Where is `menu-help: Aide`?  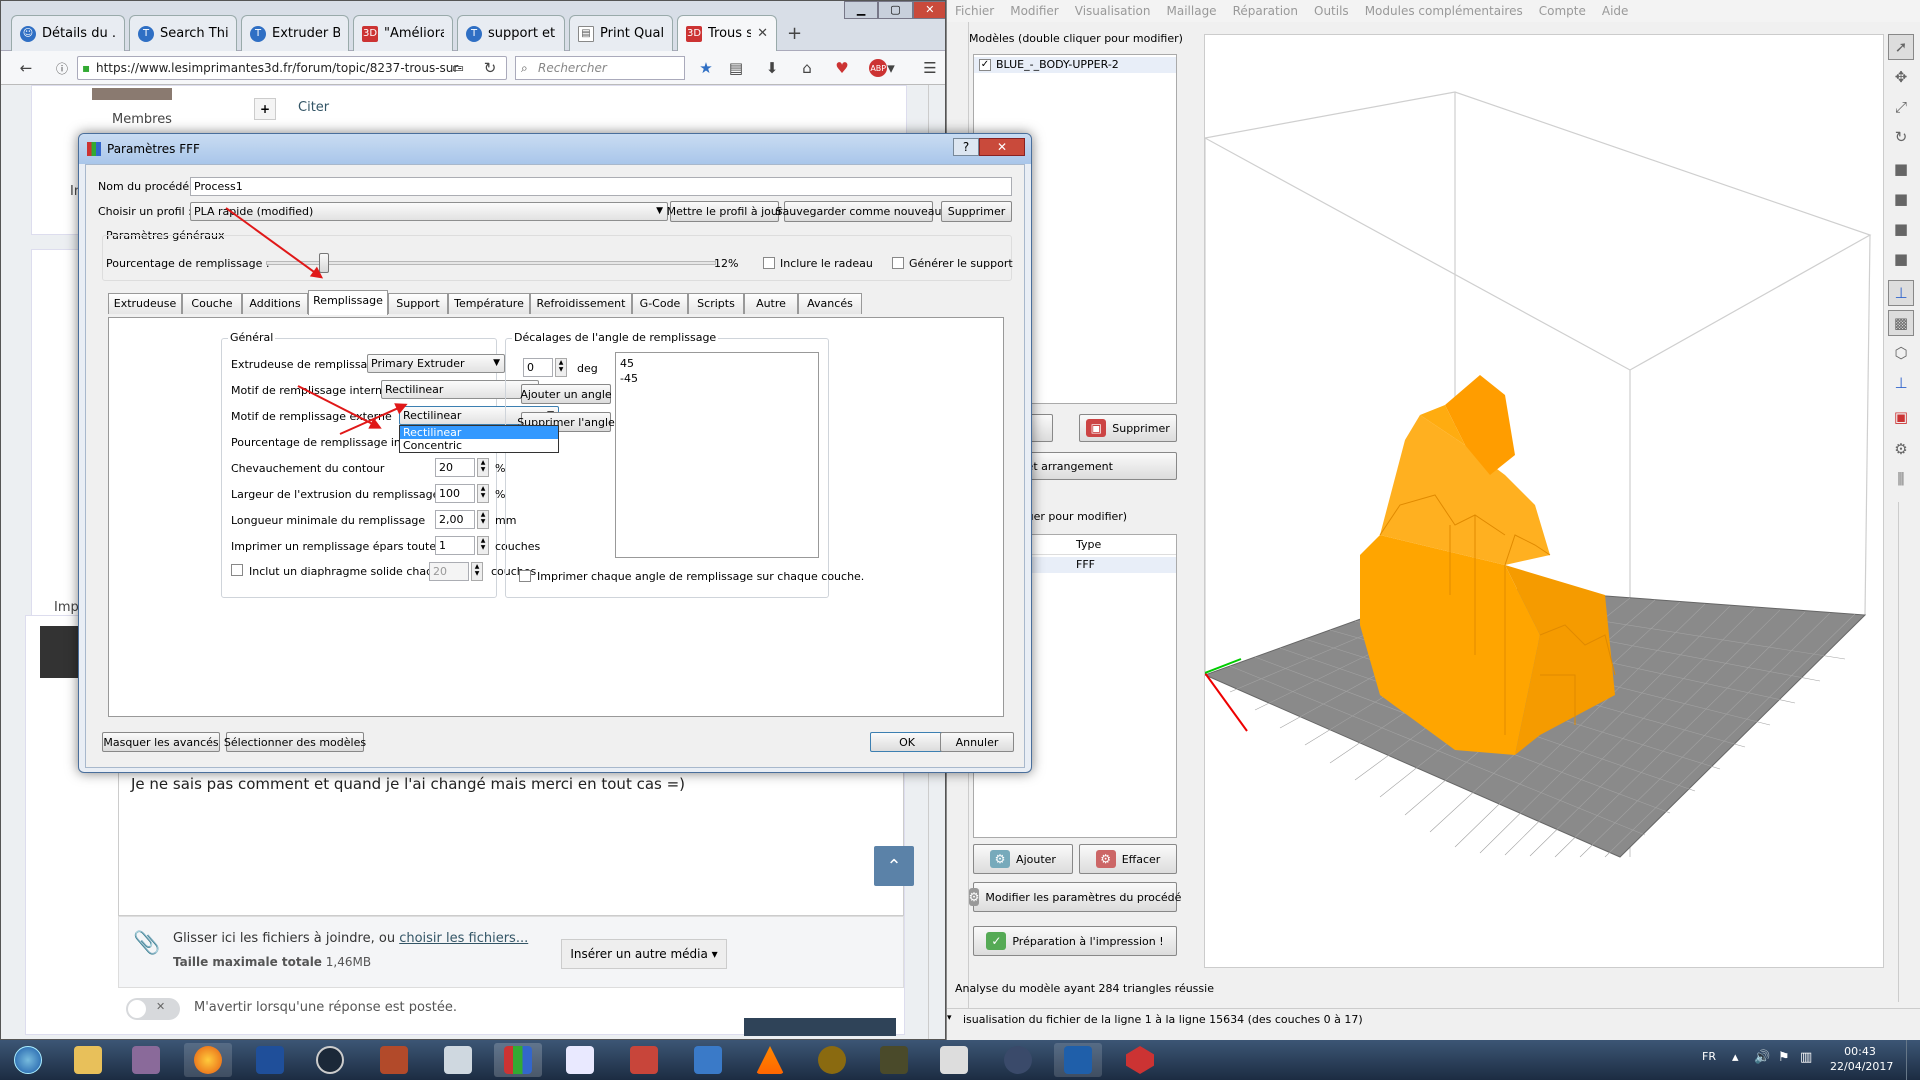 menu-help: Aide is located at coordinates (1615, 11).